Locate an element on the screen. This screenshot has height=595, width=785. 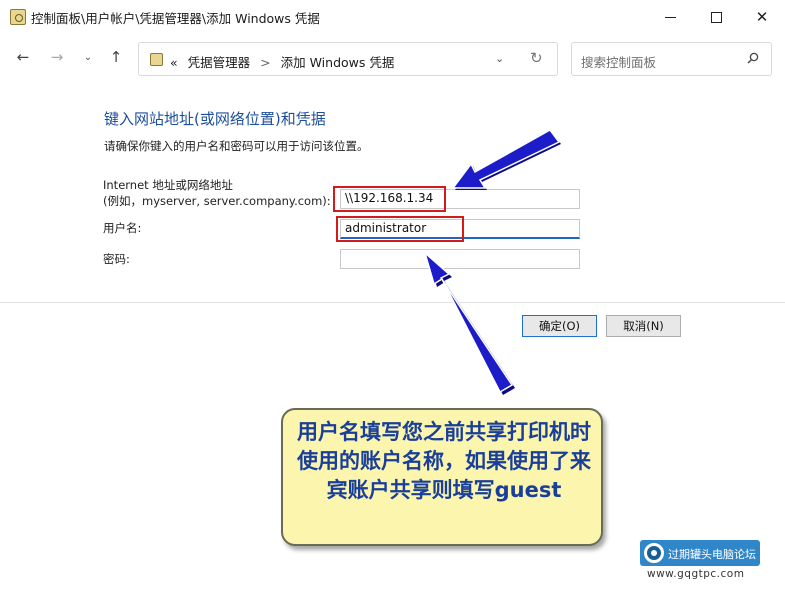
watermark-url: www.gqgtpc.com is located at coordinates (696, 574).